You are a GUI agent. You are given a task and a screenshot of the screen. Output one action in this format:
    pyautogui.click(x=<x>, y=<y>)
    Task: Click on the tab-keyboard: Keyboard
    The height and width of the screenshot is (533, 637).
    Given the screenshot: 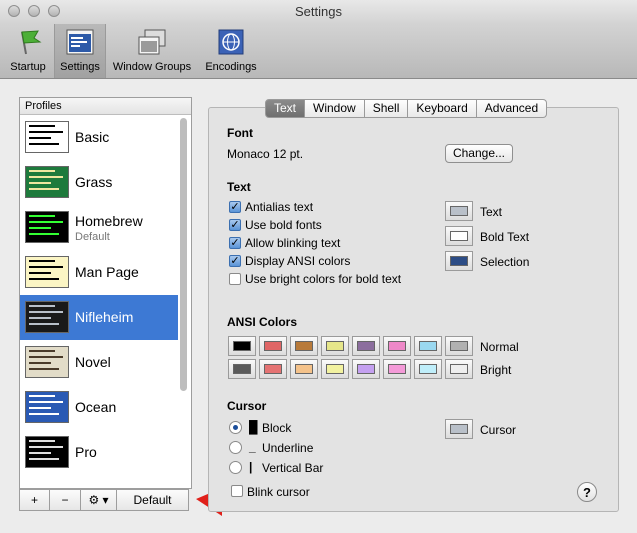 What is the action you would take?
    pyautogui.click(x=442, y=108)
    